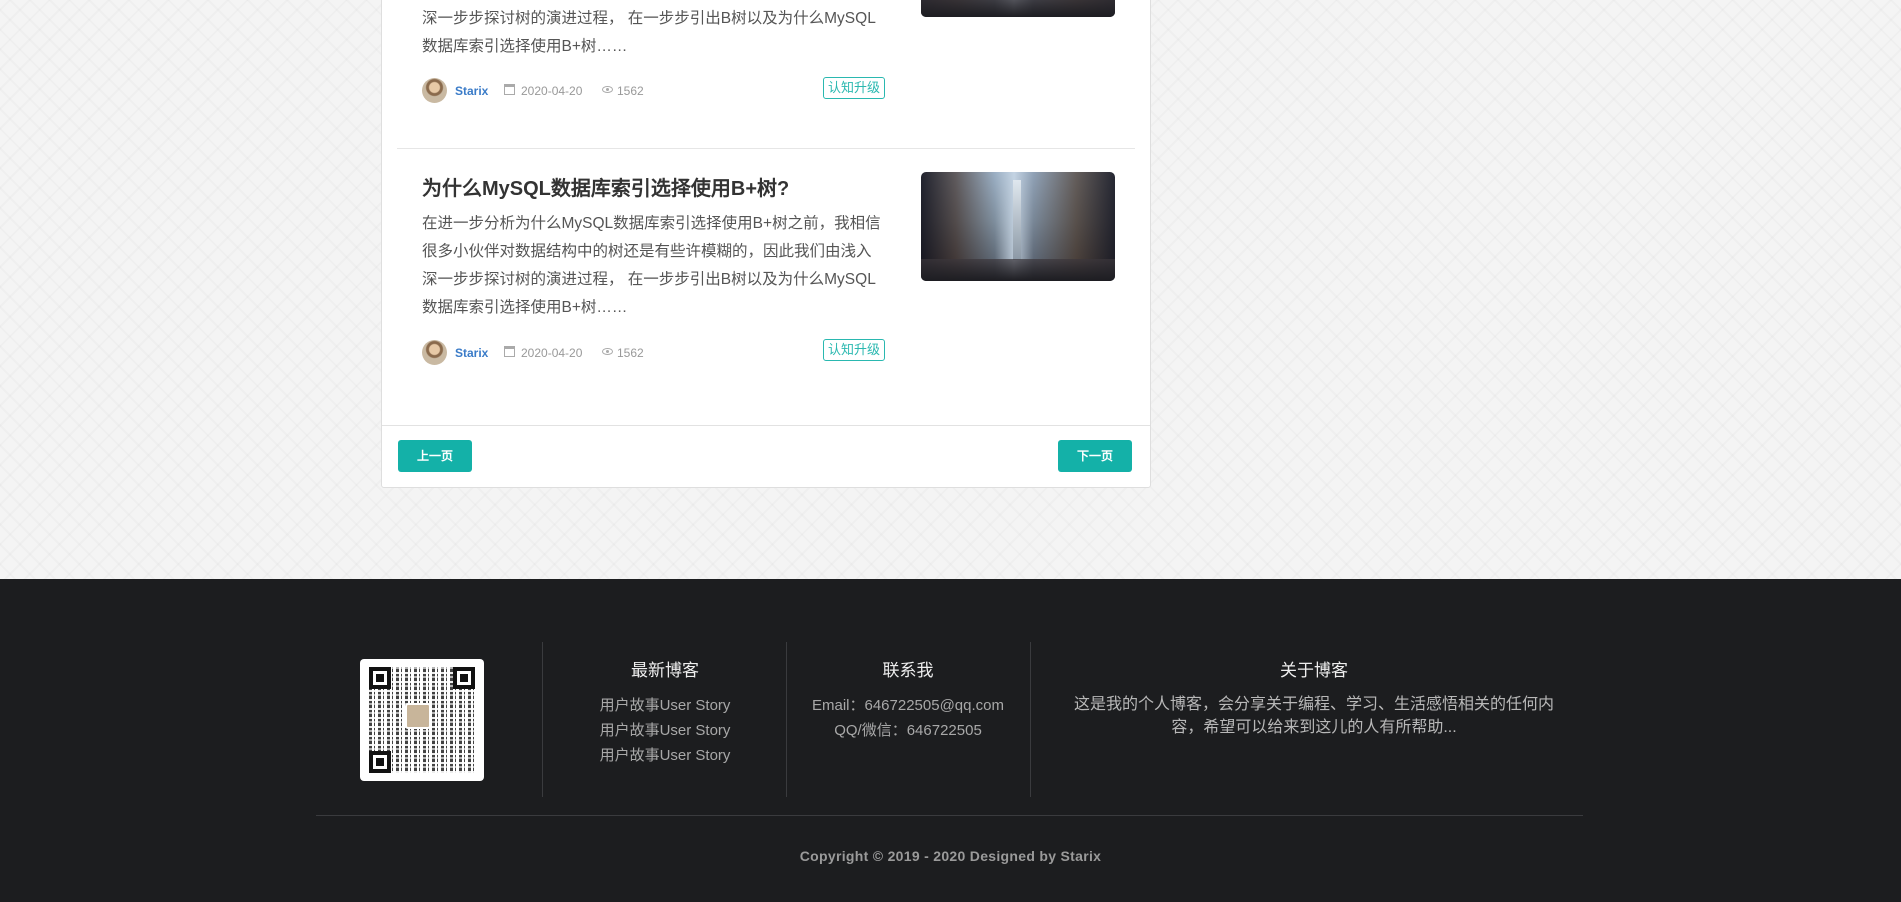  What do you see at coordinates (605, 186) in the screenshot?
I see `article-title: 为什么MySQL数据库索引选择使用B+树?` at bounding box center [605, 186].